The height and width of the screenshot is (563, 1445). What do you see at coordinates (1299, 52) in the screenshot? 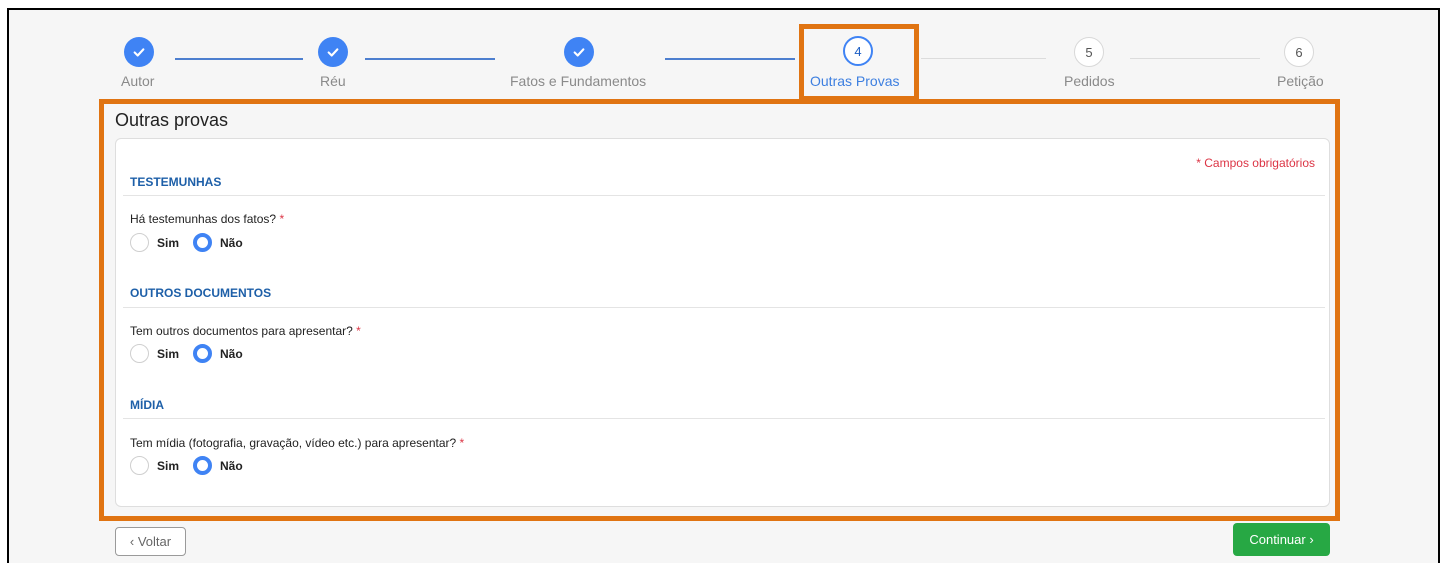
I see `step-6-circle: 6` at bounding box center [1299, 52].